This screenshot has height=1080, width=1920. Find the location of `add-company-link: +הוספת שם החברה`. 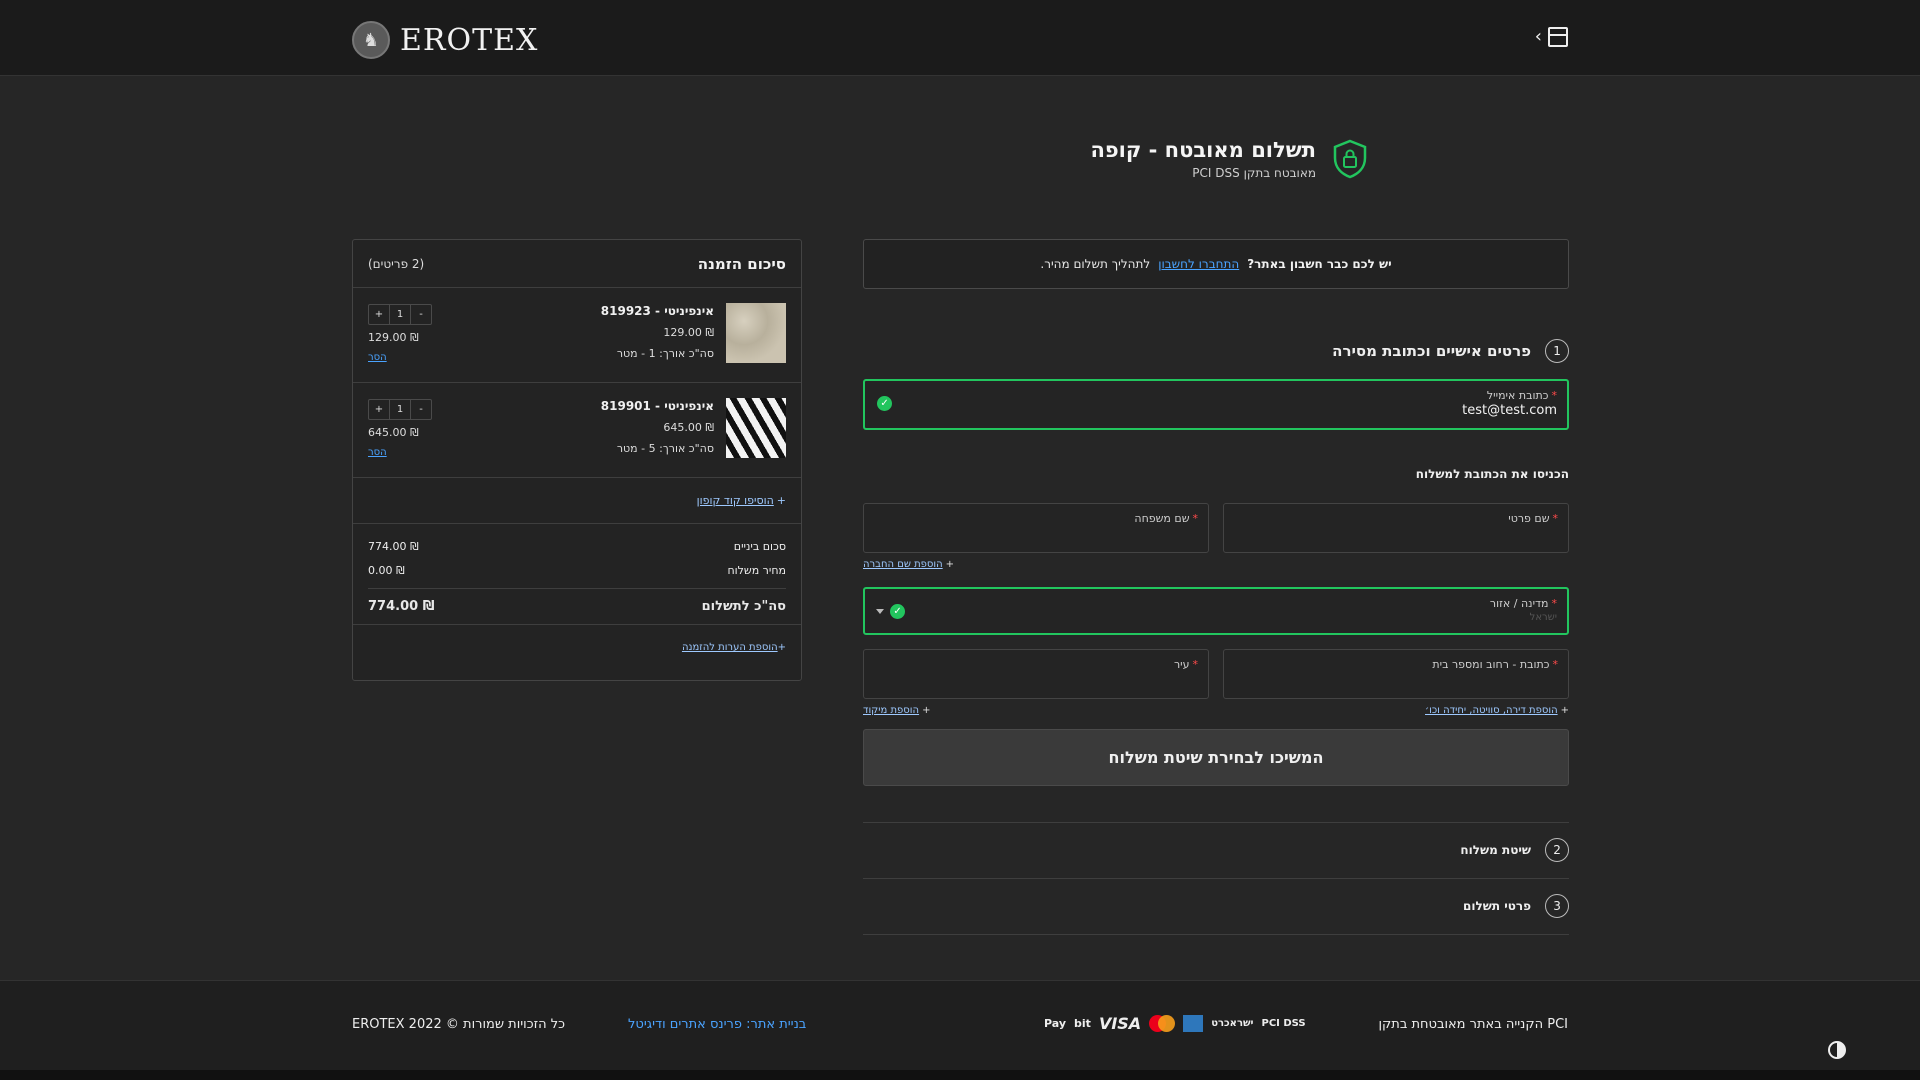

add-company-link: +הוספת שם החברה is located at coordinates (908, 564).